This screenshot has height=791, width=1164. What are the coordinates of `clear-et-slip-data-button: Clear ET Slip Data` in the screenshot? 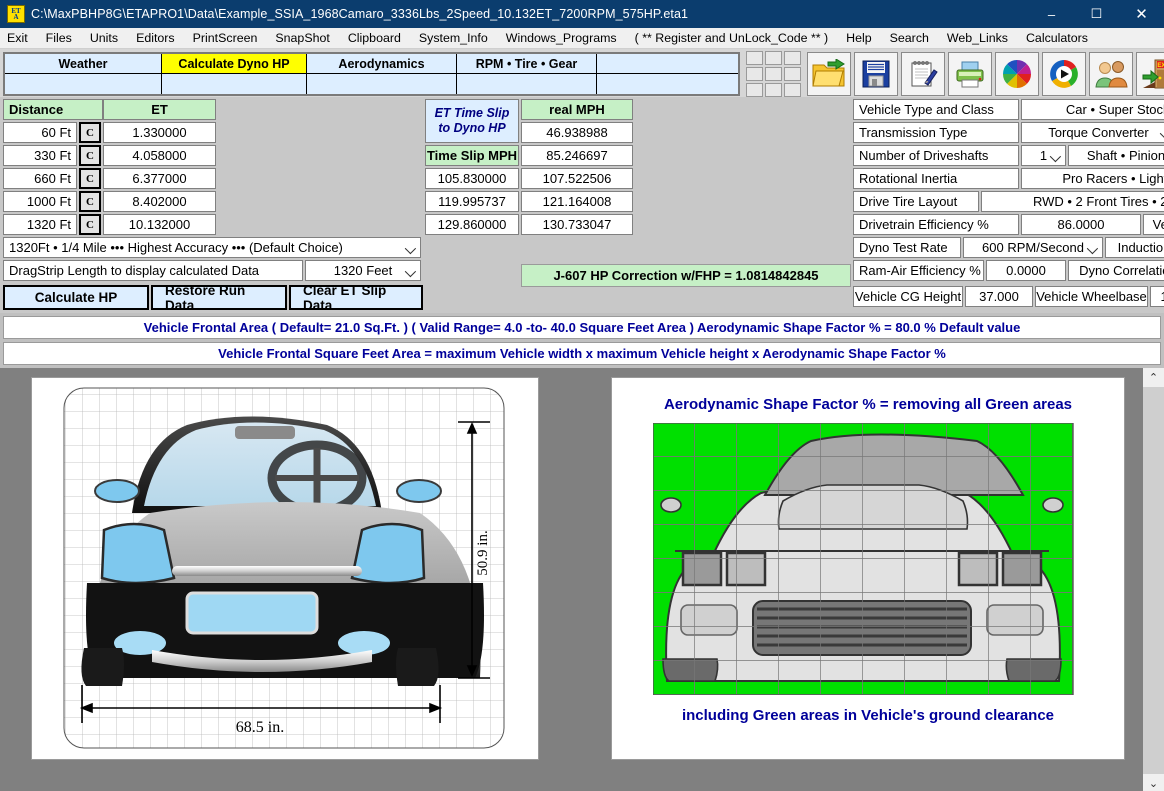 It's located at (356, 298).